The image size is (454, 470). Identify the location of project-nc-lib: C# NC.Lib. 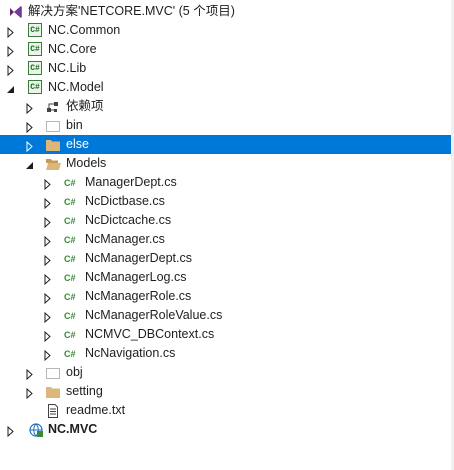
(227, 68).